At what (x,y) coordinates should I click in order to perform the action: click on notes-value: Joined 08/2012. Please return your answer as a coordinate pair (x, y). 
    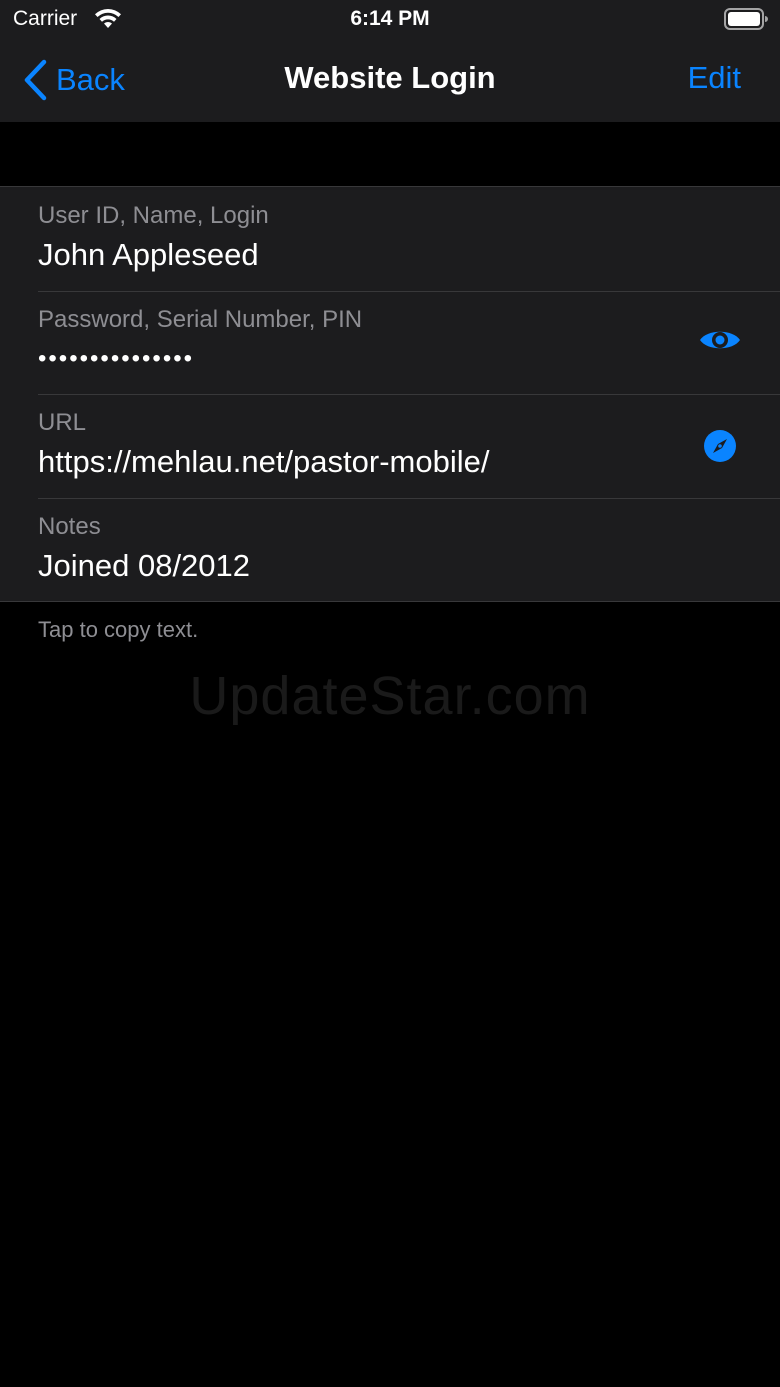
    Looking at the image, I should click on (144, 565).